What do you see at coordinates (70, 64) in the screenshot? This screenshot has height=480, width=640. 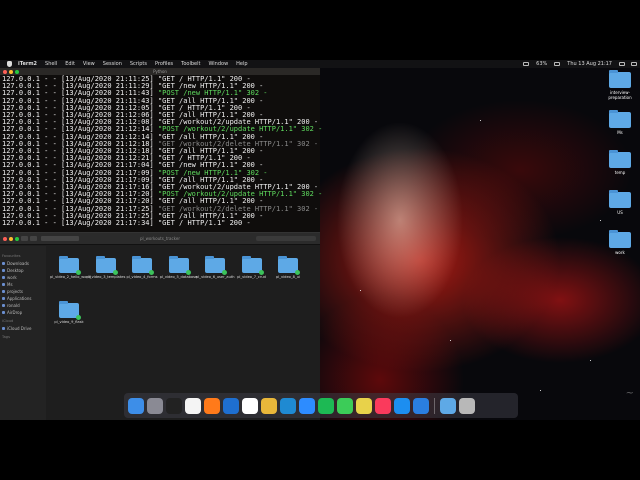 I see `menu-edit: Edit` at bounding box center [70, 64].